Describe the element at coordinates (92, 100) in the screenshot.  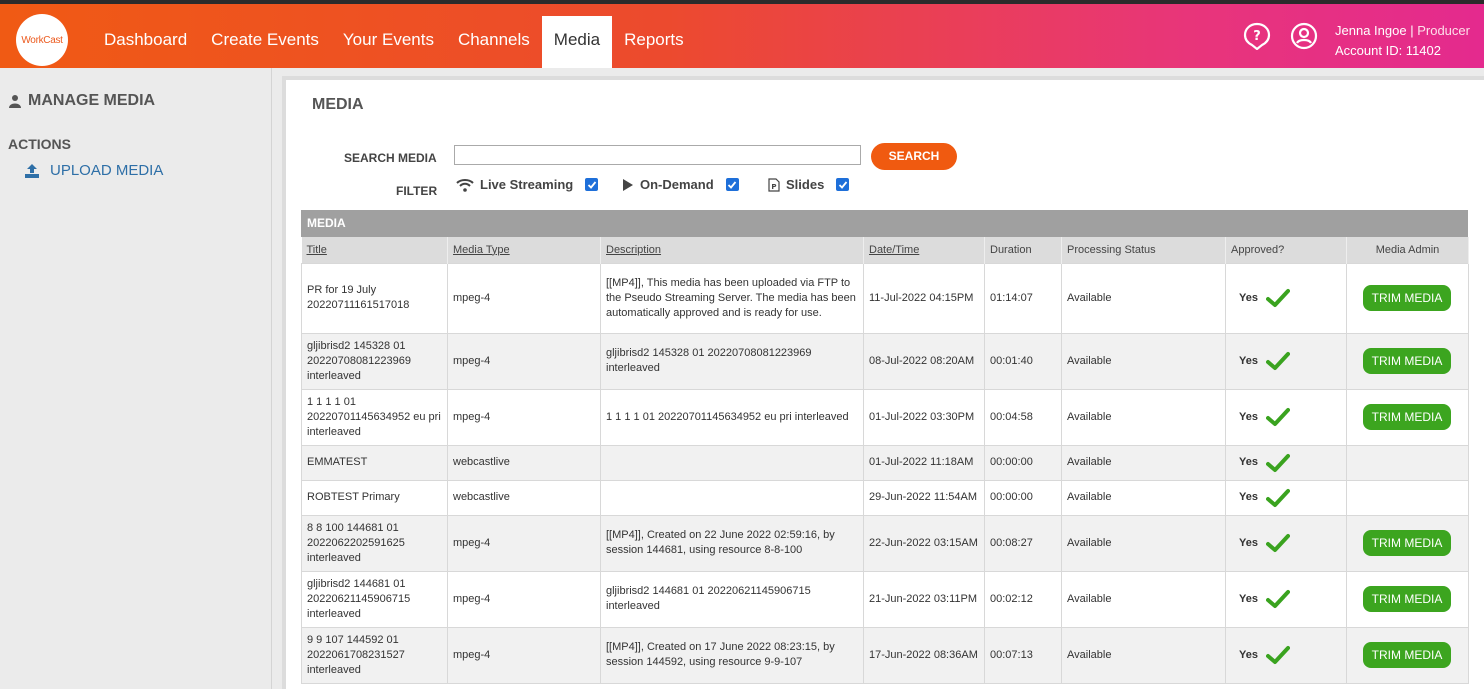
I see `manage-media-label: MANAGE MEDIA` at that location.